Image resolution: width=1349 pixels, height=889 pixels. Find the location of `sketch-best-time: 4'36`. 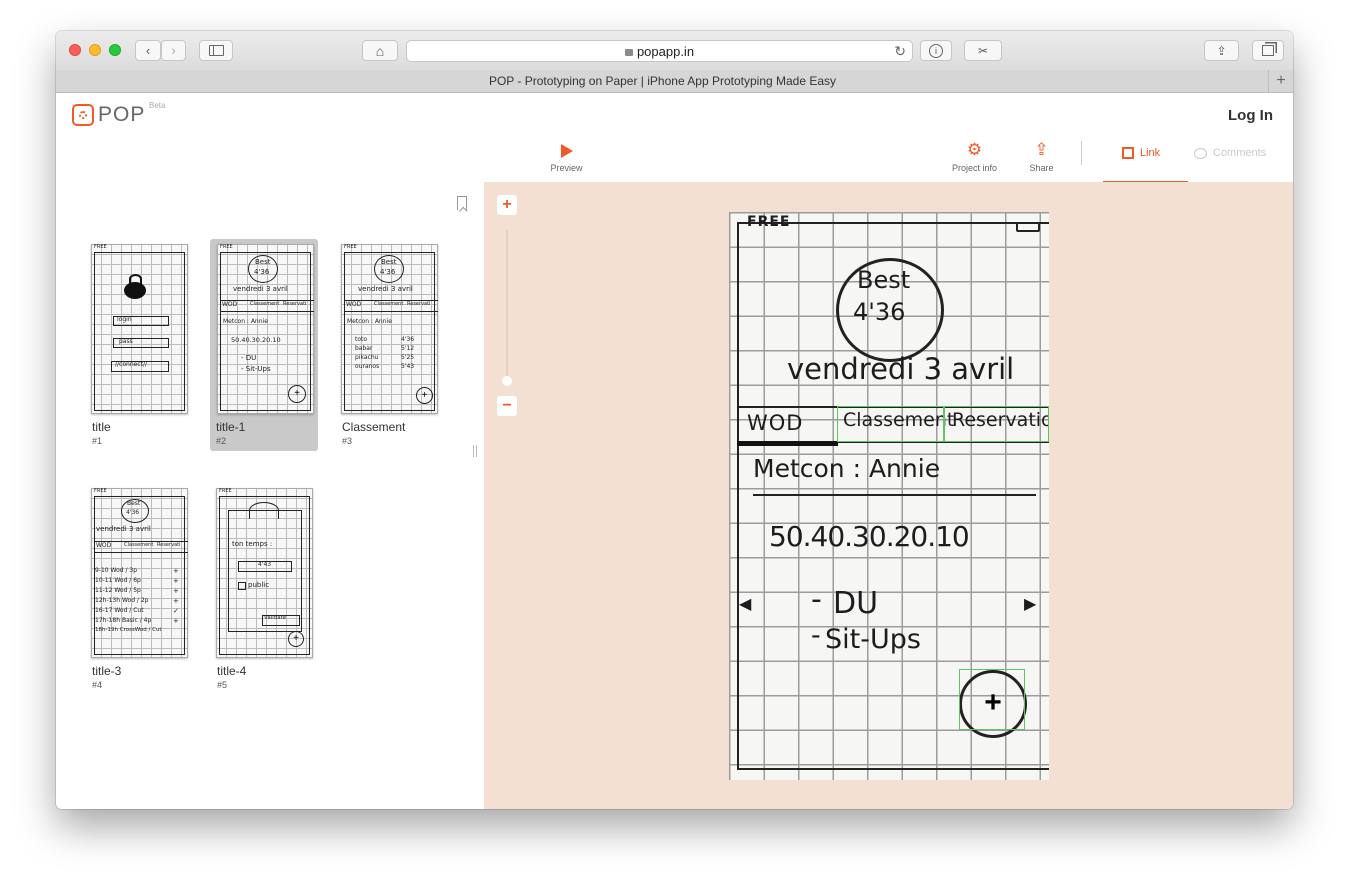

sketch-best-time: 4'36 is located at coordinates (879, 312).